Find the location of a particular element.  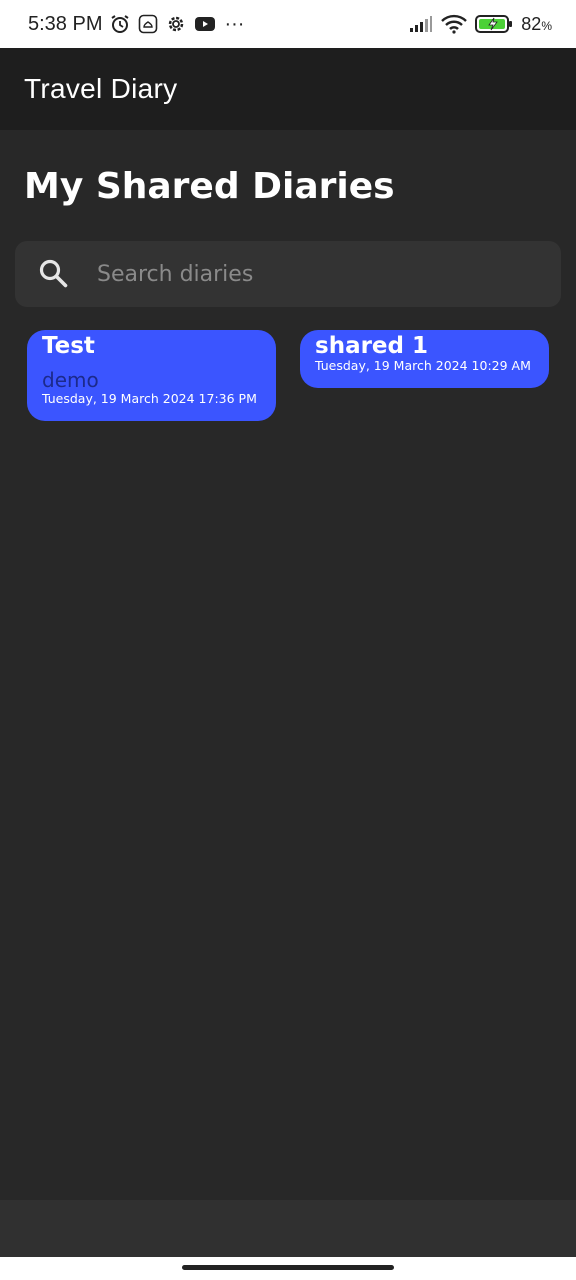

status-right: 82% is located at coordinates (480, 24).